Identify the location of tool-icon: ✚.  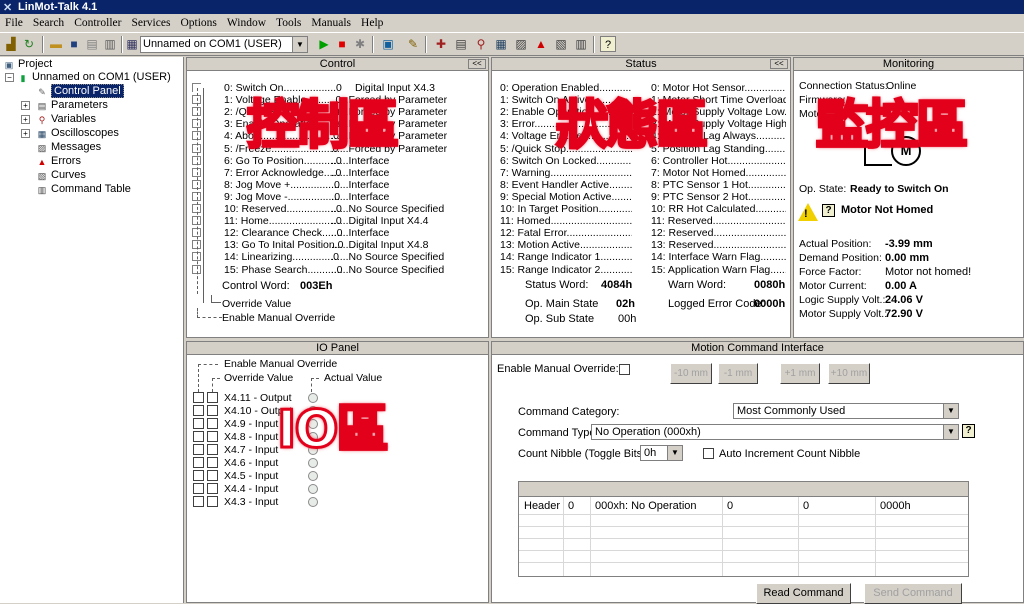
(441, 44).